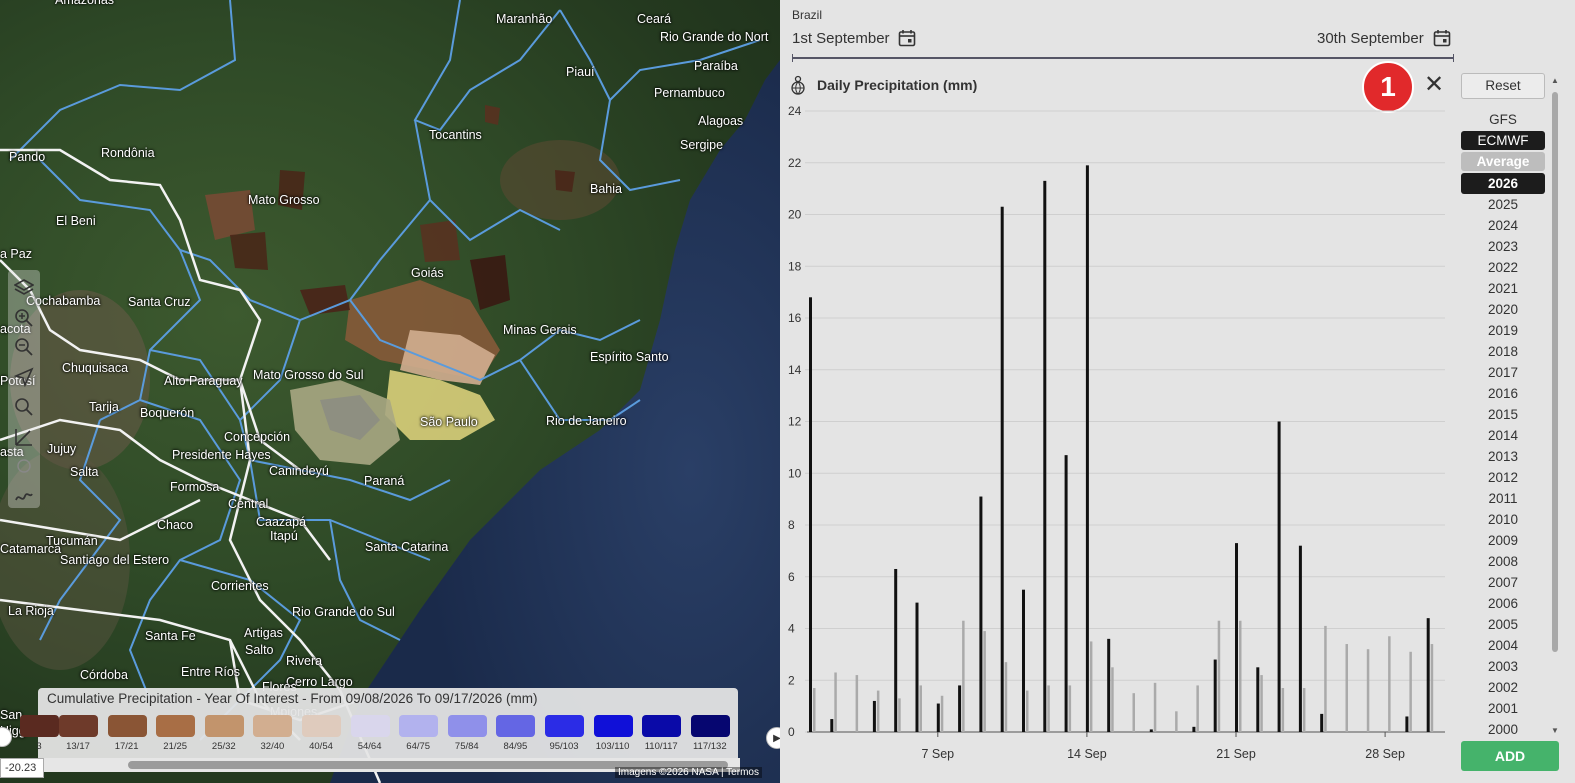 This screenshot has width=1575, height=783. Describe the element at coordinates (259, 650) in the screenshot. I see `map-label: Salto` at that location.